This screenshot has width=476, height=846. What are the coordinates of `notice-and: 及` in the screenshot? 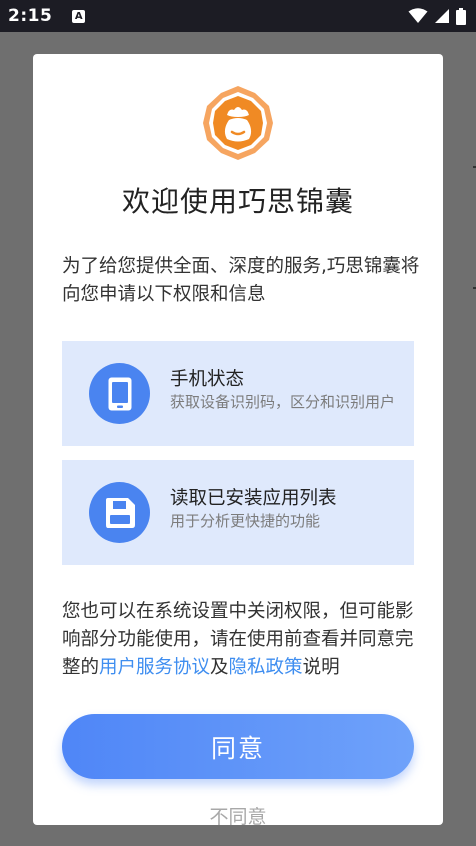 It's located at (219, 667).